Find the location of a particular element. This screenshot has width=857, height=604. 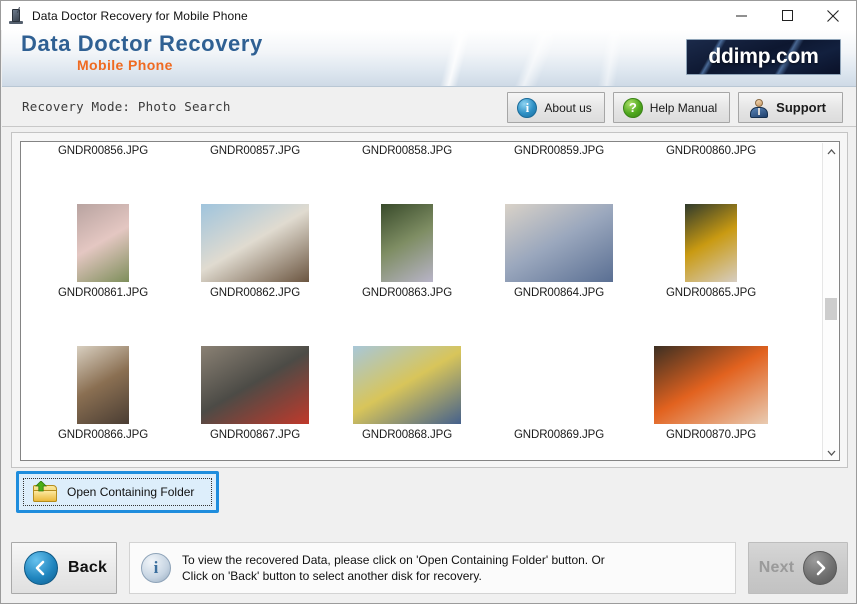

question-circle-icon: ? is located at coordinates (632, 107).